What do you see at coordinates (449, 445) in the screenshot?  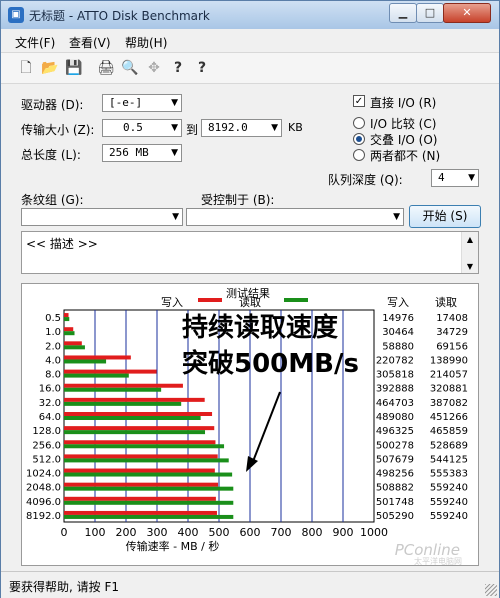 I see `read-value-label: 528689` at bounding box center [449, 445].